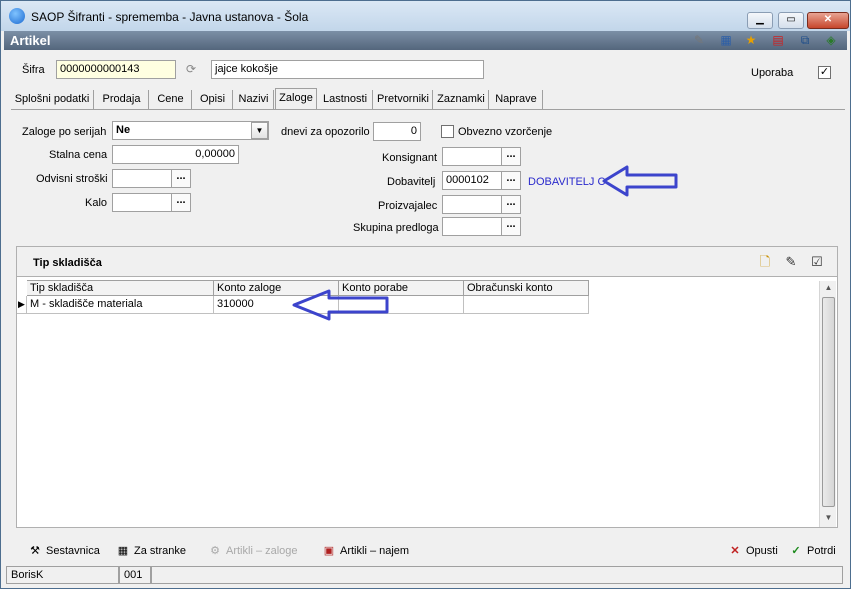 Image resolution: width=851 pixels, height=589 pixels. Describe the element at coordinates (796, 551) in the screenshot. I see `check-icon: ✓` at that location.